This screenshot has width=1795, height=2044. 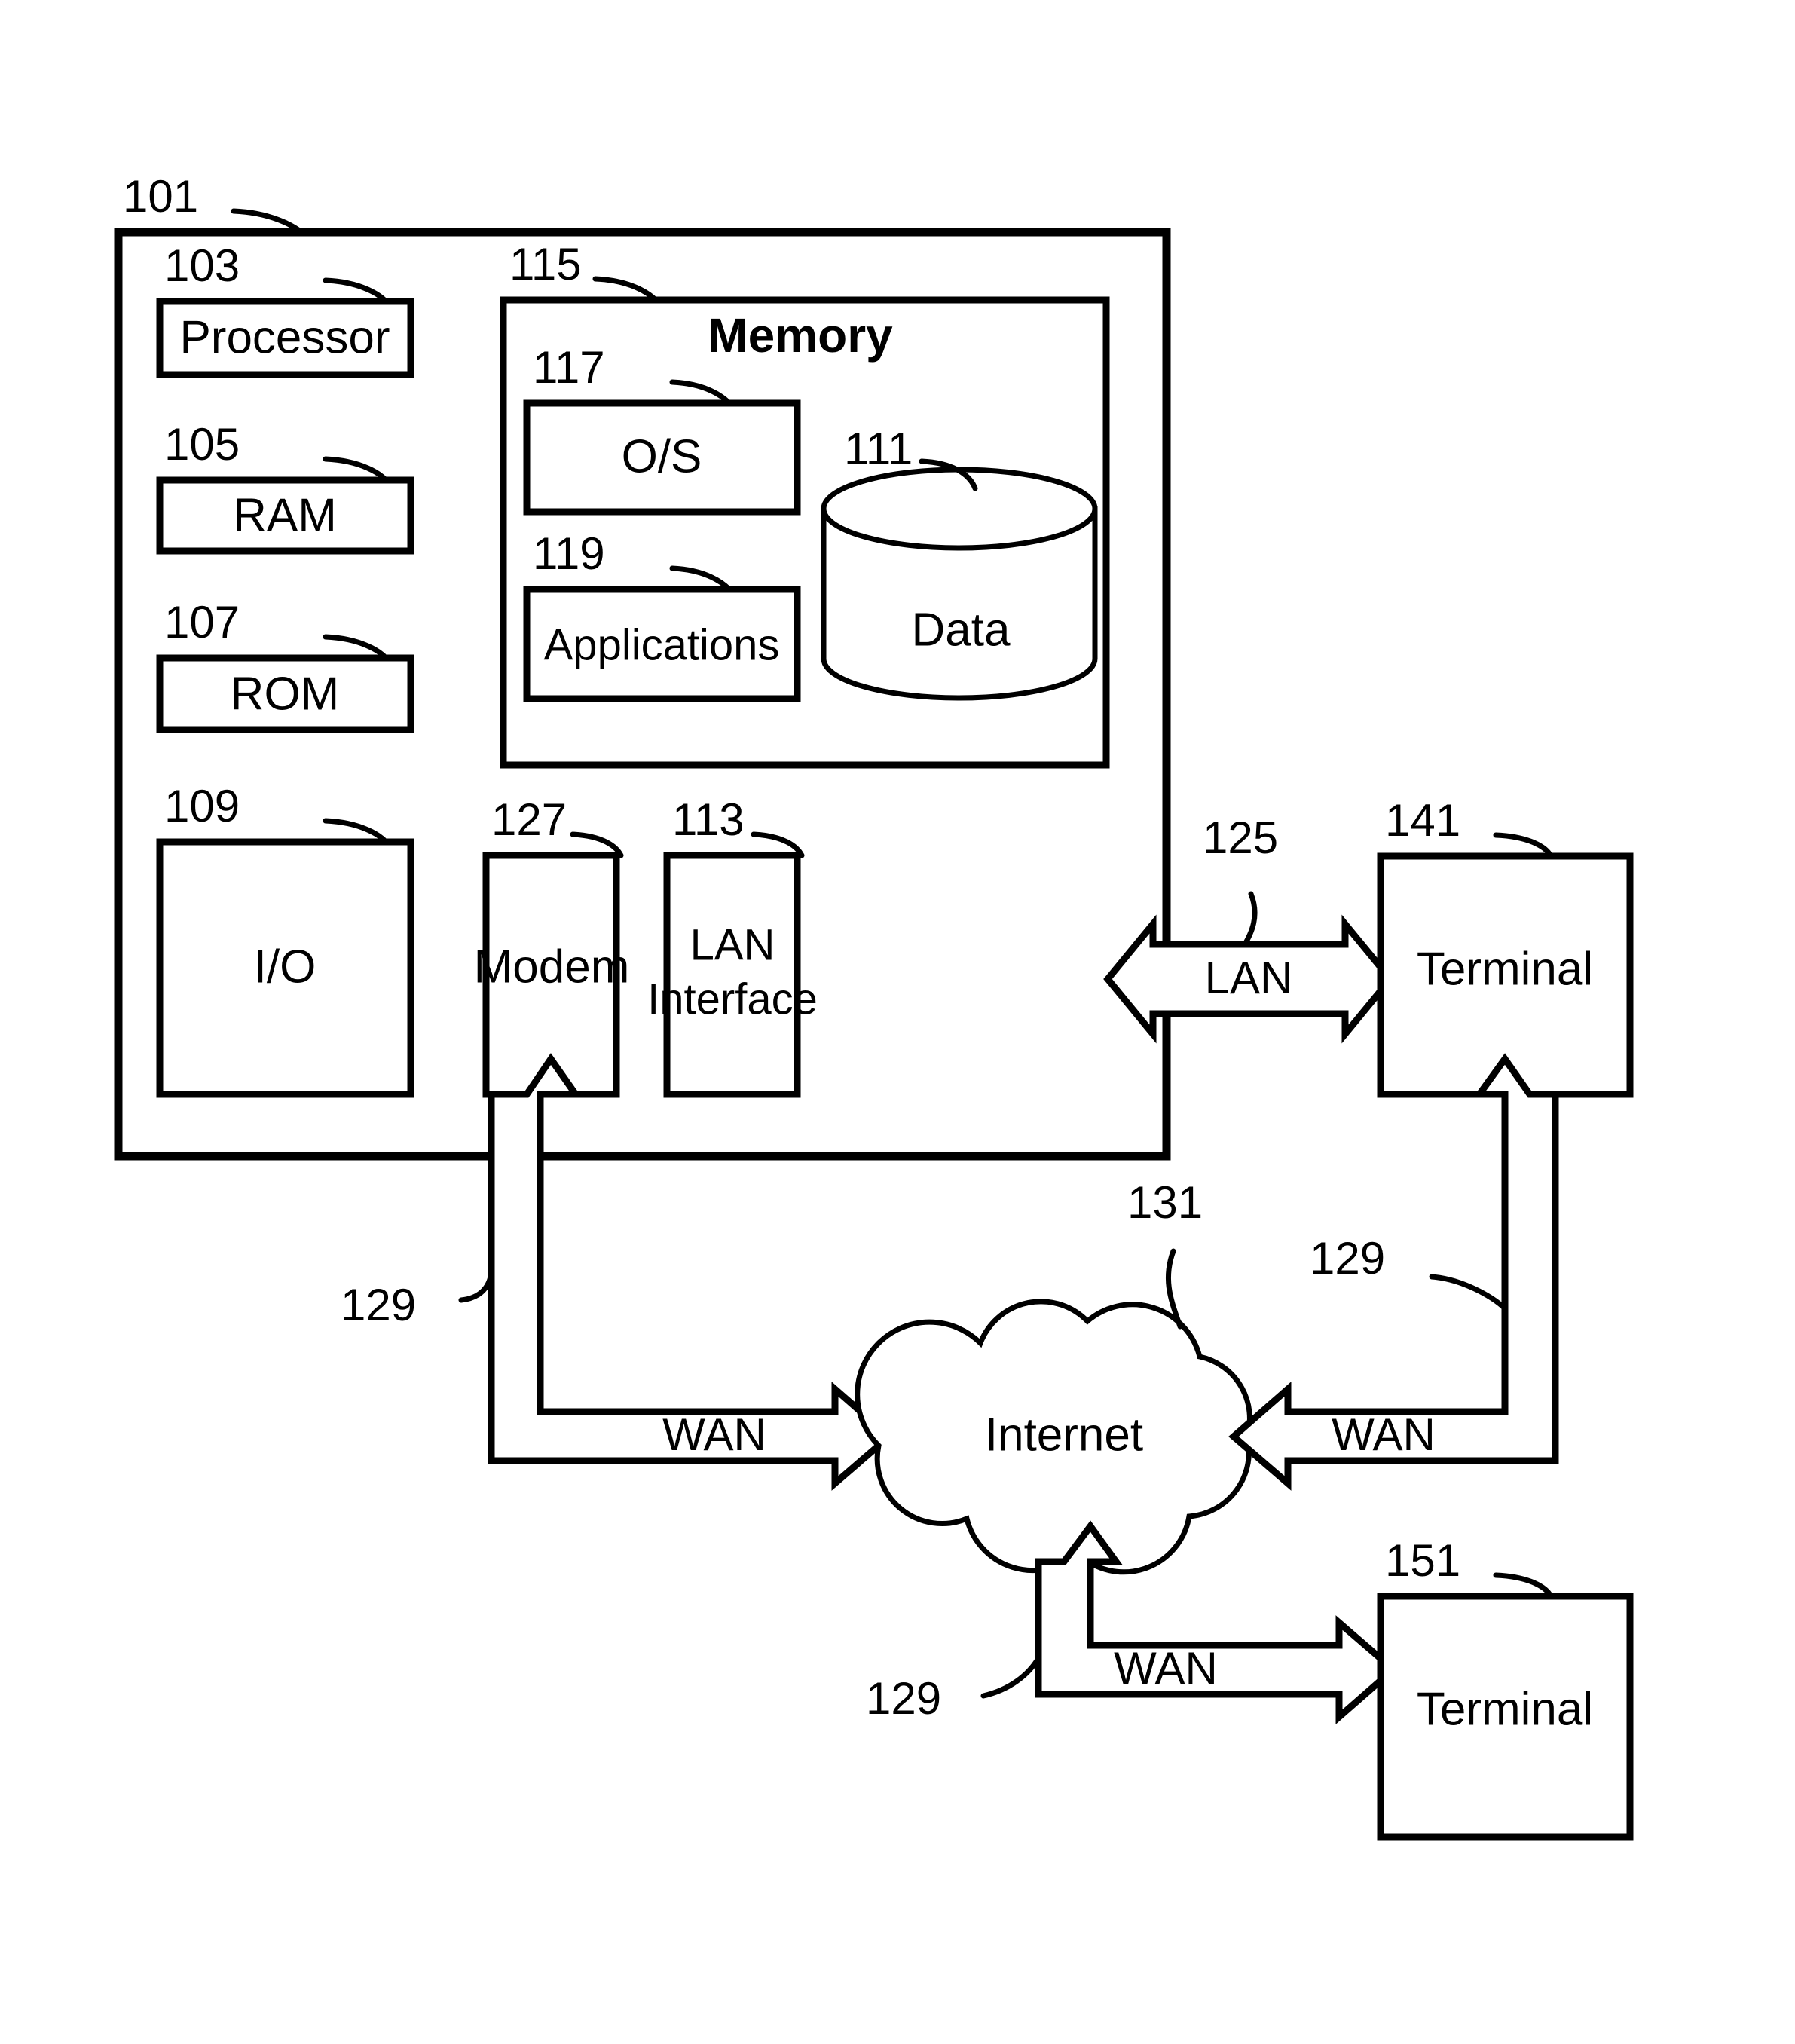 What do you see at coordinates (1505, 1709) in the screenshot?
I see `terminal-151-label: Terminal` at bounding box center [1505, 1709].